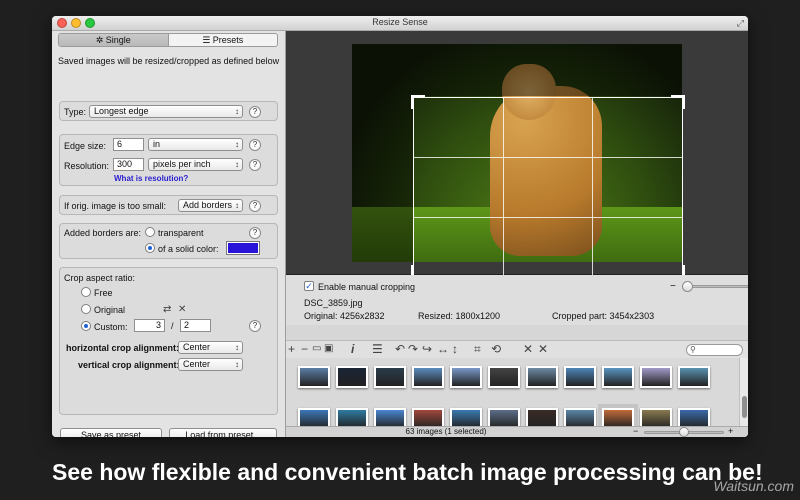 This screenshot has width=800, height=500. Describe the element at coordinates (86, 326) in the screenshot. I see `ratio-custom-radio` at that location.